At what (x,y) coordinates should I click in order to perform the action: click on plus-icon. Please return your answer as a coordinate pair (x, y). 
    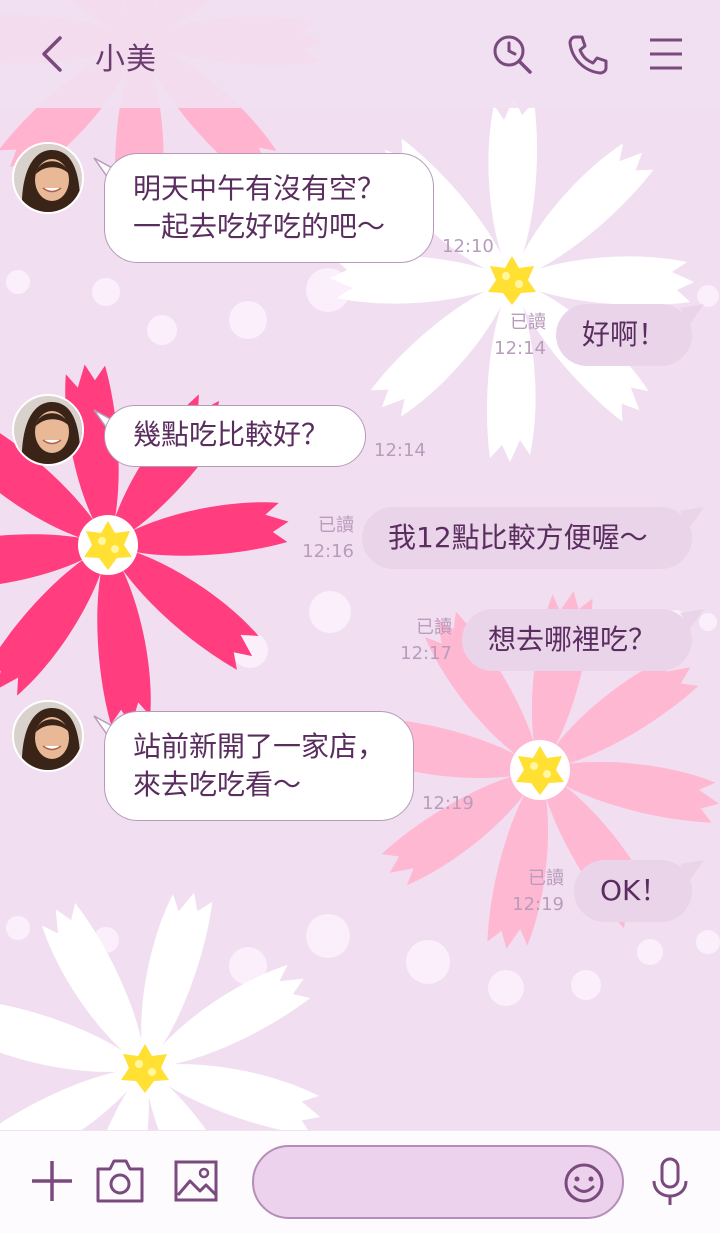
    Looking at the image, I should click on (52, 1181).